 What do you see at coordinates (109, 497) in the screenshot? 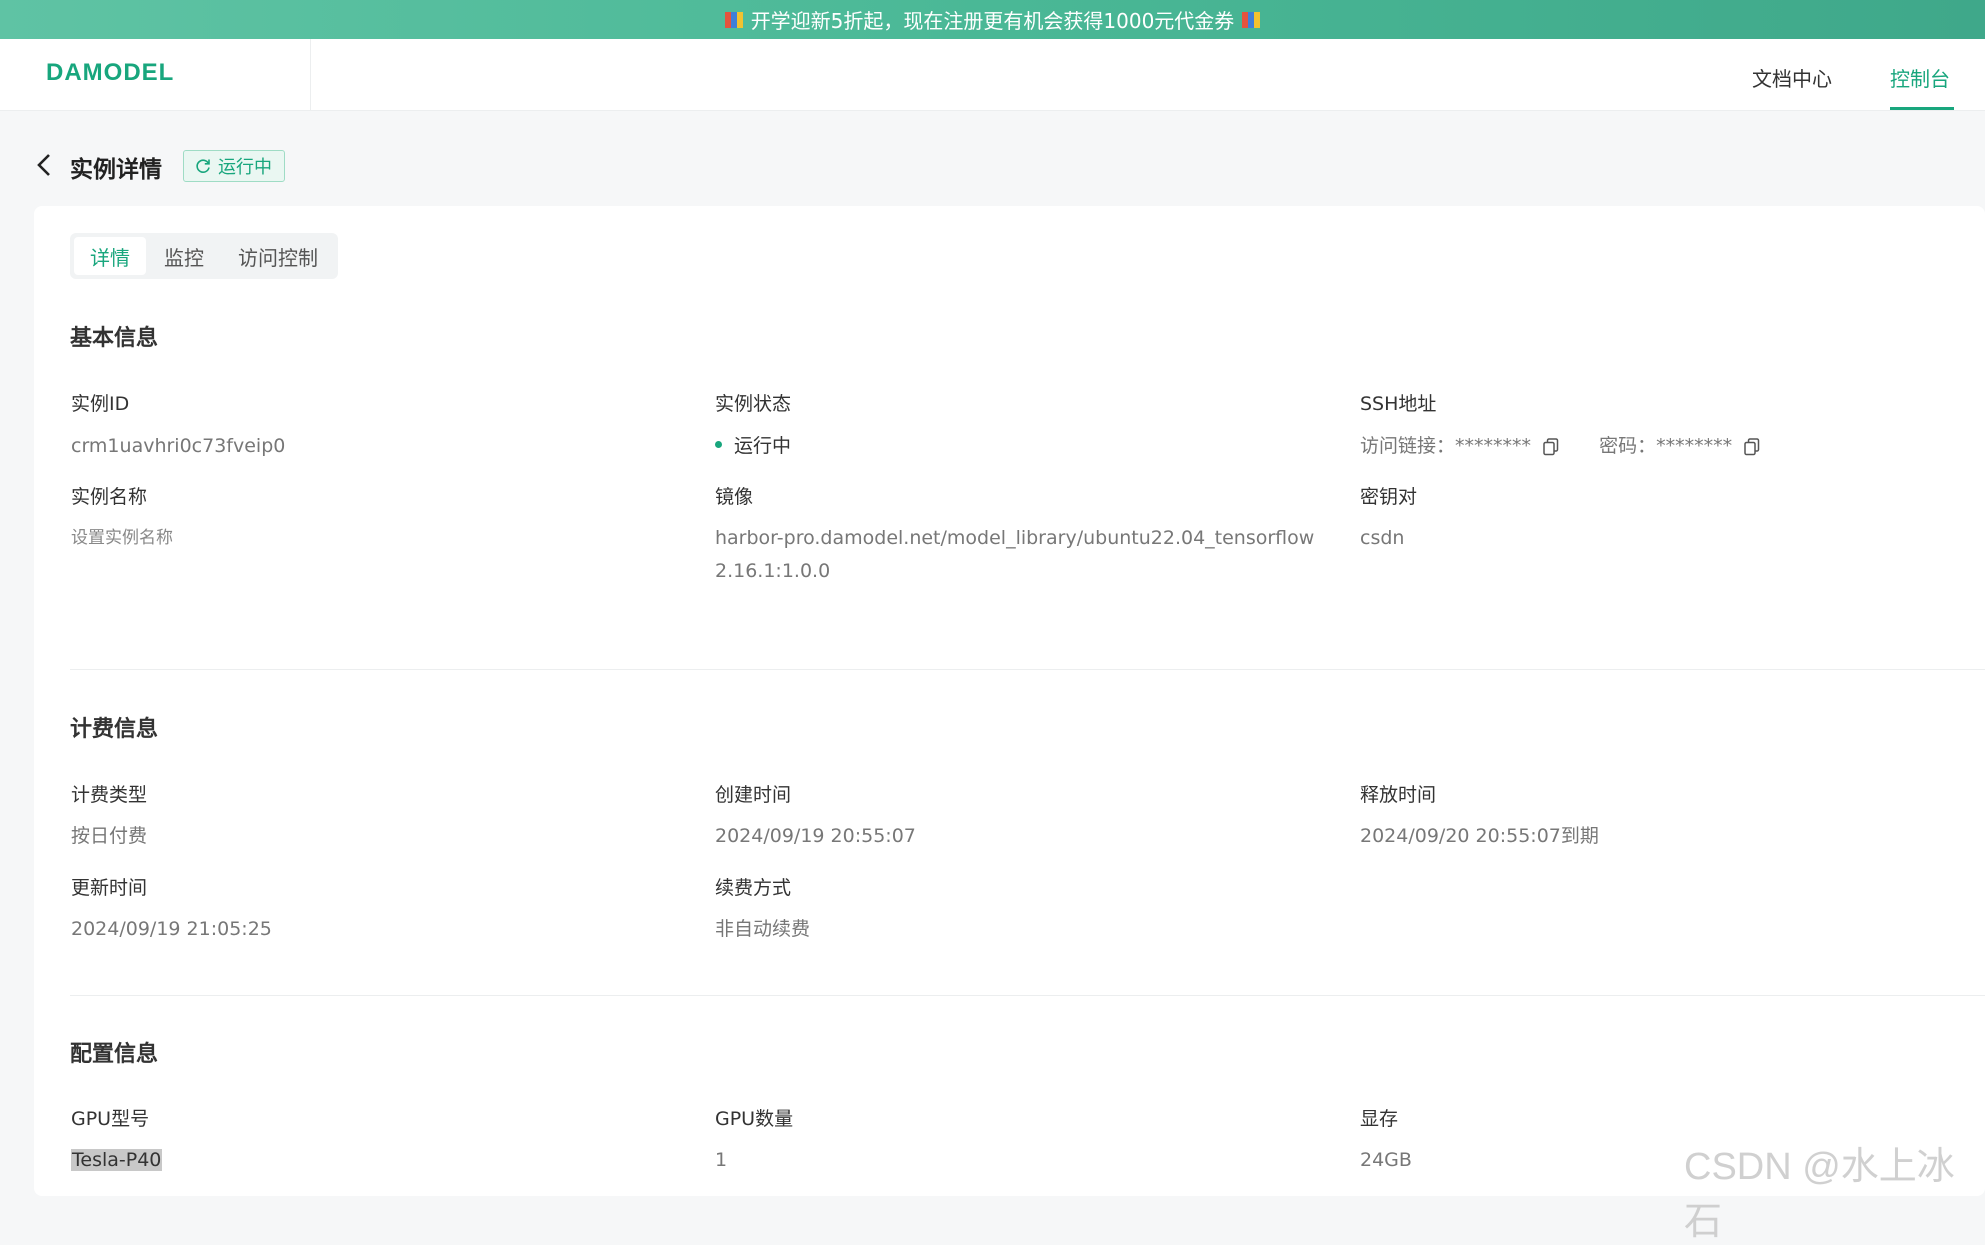
I see `instance-name-label: 实例名称` at bounding box center [109, 497].